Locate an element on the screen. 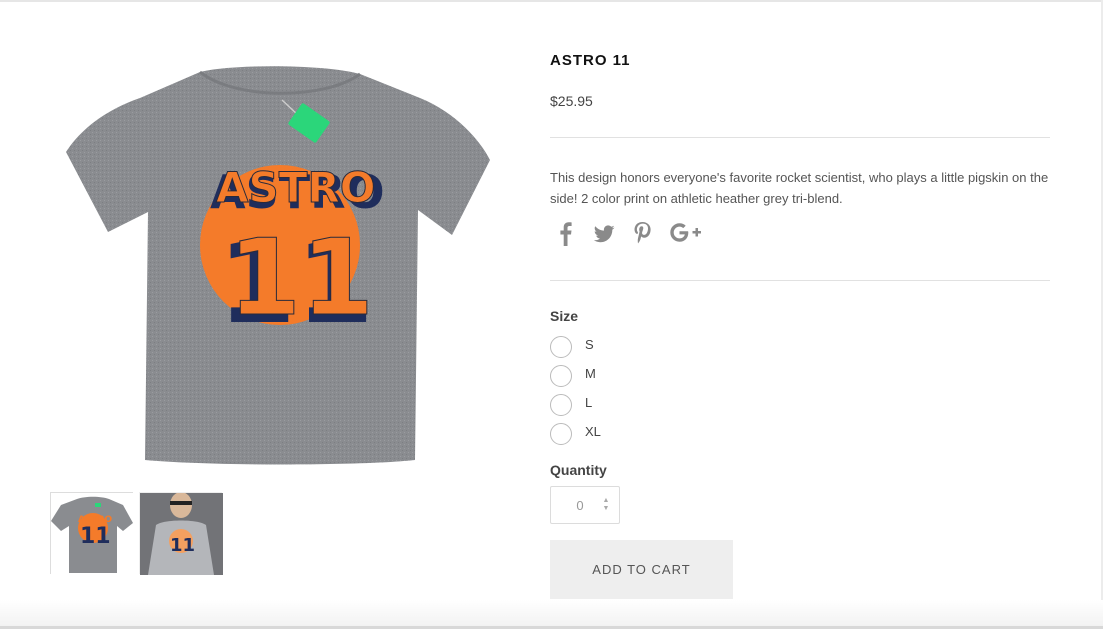 This screenshot has width=1103, height=629. product-price: $25.95 is located at coordinates (571, 101).